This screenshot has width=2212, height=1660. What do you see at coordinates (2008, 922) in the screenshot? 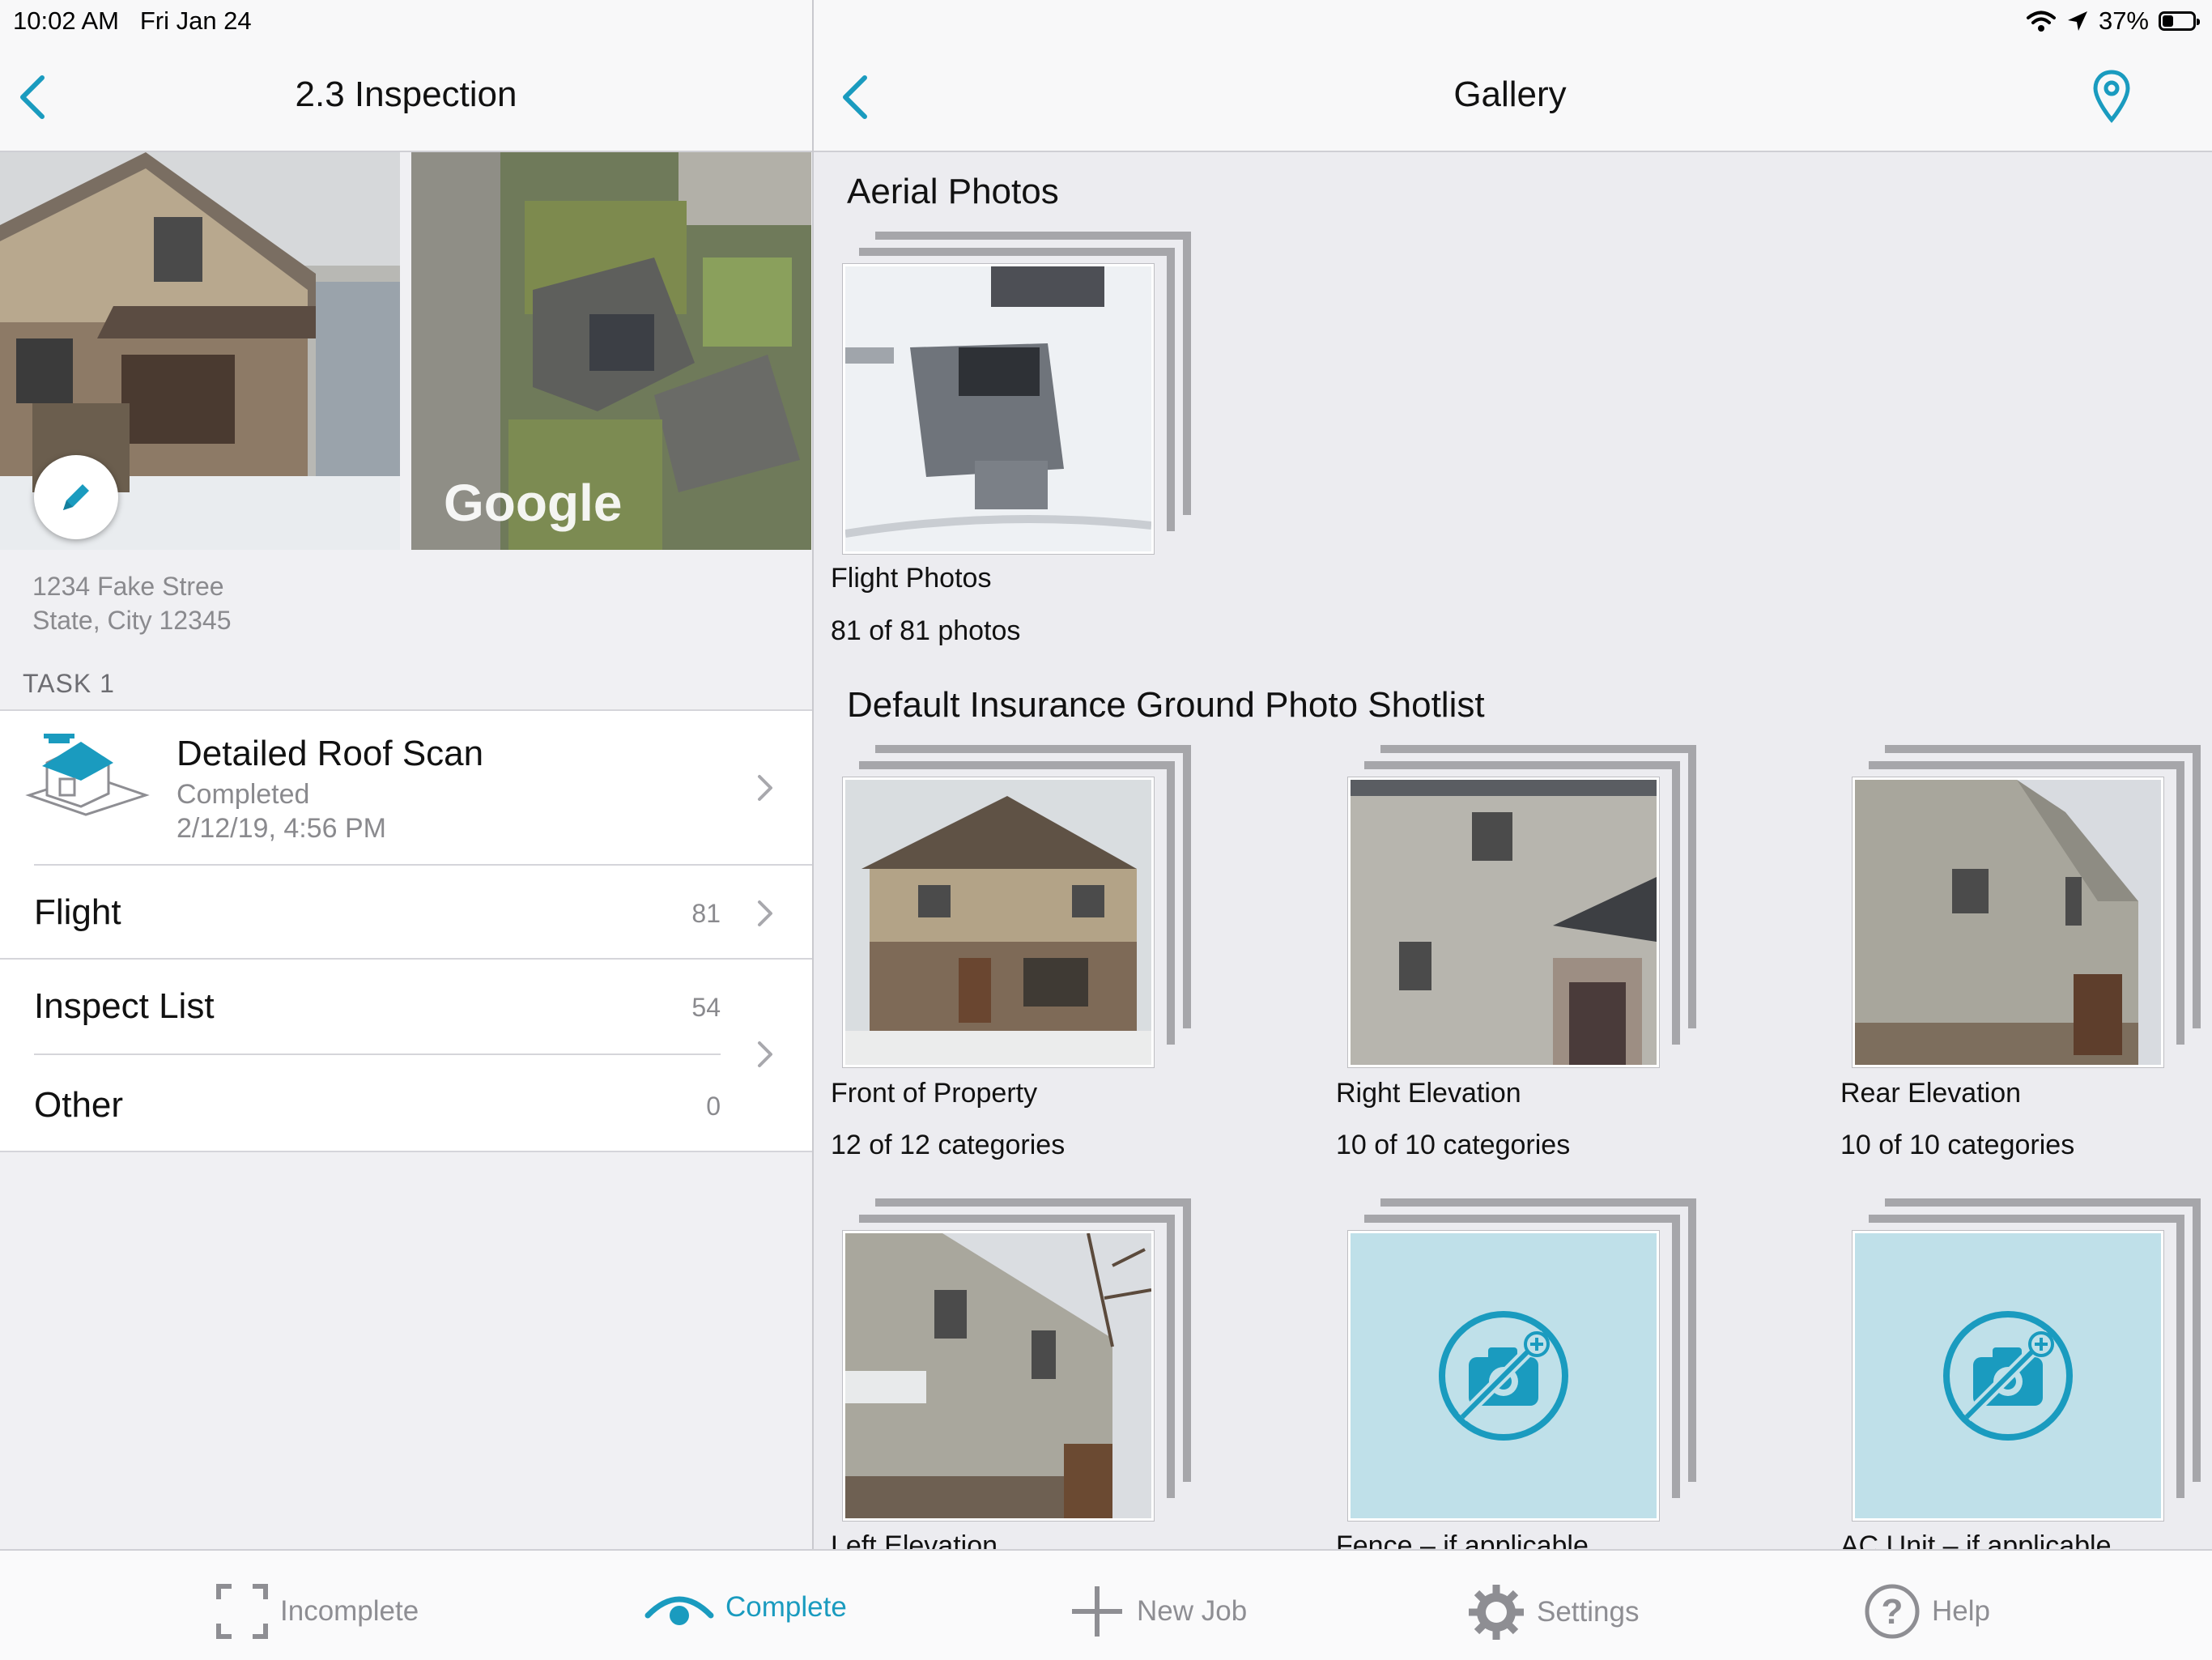
I see `rear-elevation-photo` at bounding box center [2008, 922].